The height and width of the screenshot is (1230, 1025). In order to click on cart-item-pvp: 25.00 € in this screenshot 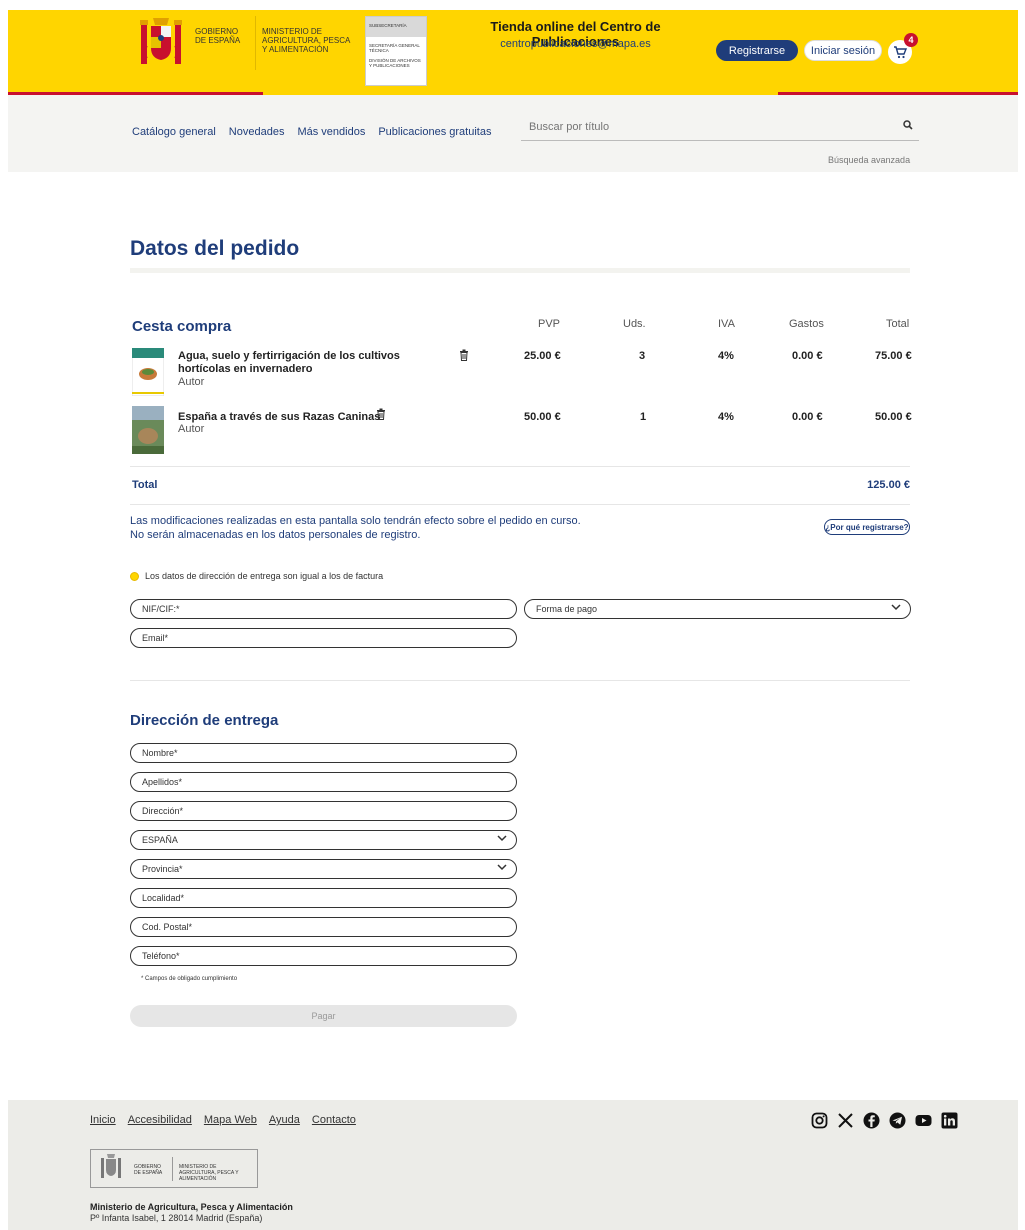, I will do `click(542, 356)`.